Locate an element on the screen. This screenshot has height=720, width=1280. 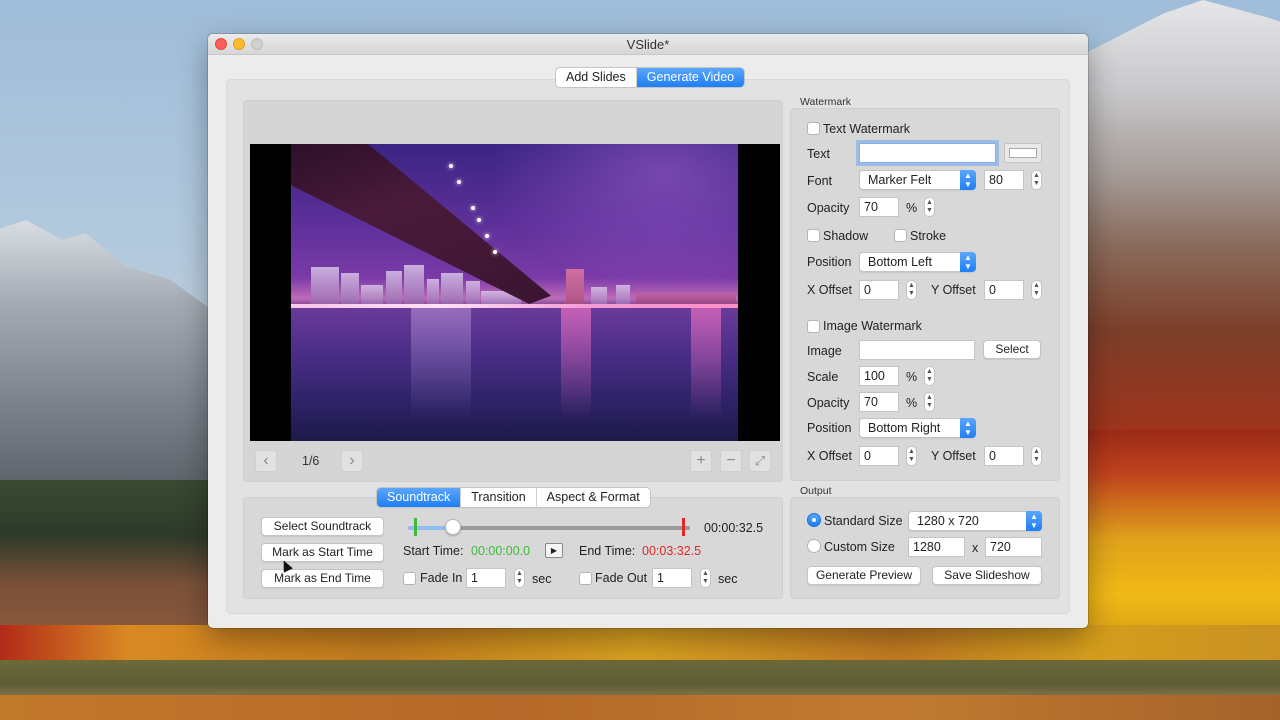
text-position-label: Position is located at coordinates (829, 262).